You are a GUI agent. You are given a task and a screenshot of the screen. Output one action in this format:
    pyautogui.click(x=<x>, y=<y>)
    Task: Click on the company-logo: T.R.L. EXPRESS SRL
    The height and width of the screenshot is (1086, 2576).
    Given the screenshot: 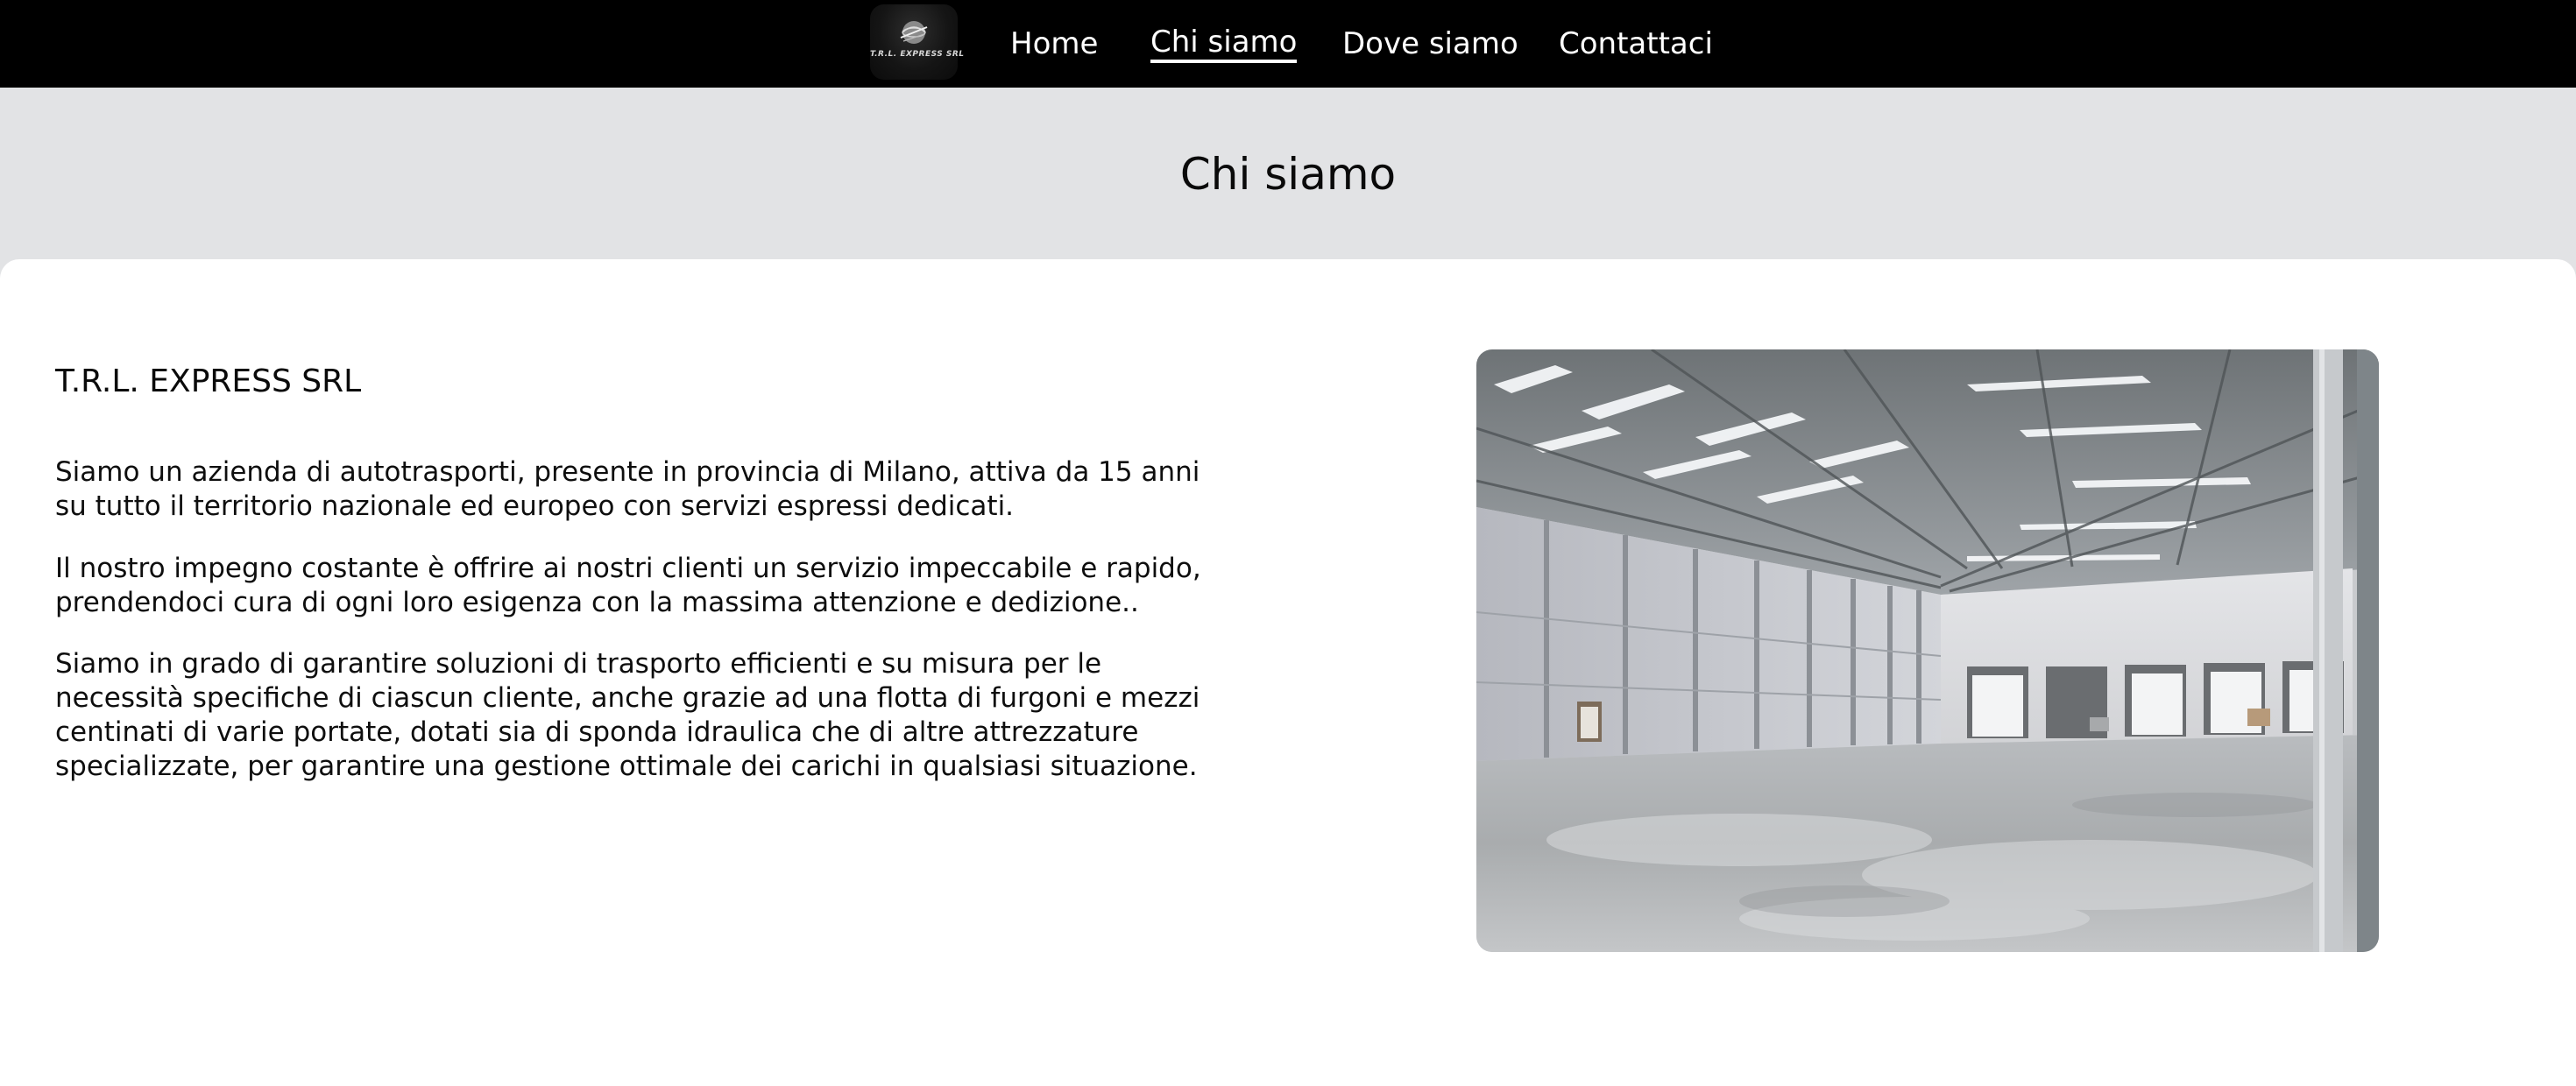 What is the action you would take?
    pyautogui.click(x=917, y=42)
    